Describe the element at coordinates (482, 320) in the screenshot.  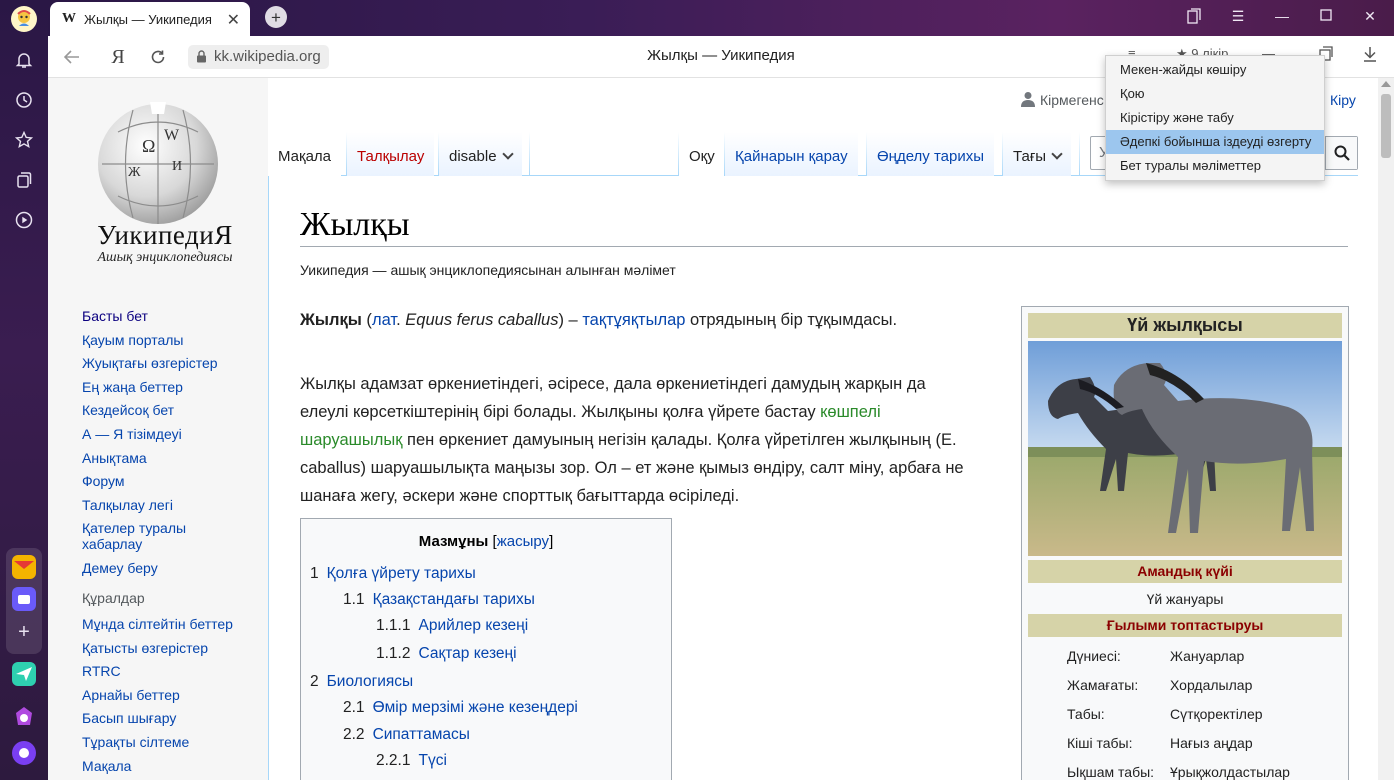
I see `latin-name: Equus ferus caballus` at that location.